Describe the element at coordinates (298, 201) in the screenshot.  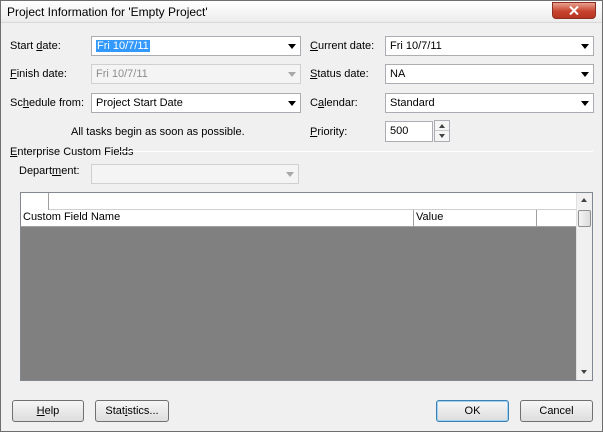
I see `grid-edit-bar` at that location.